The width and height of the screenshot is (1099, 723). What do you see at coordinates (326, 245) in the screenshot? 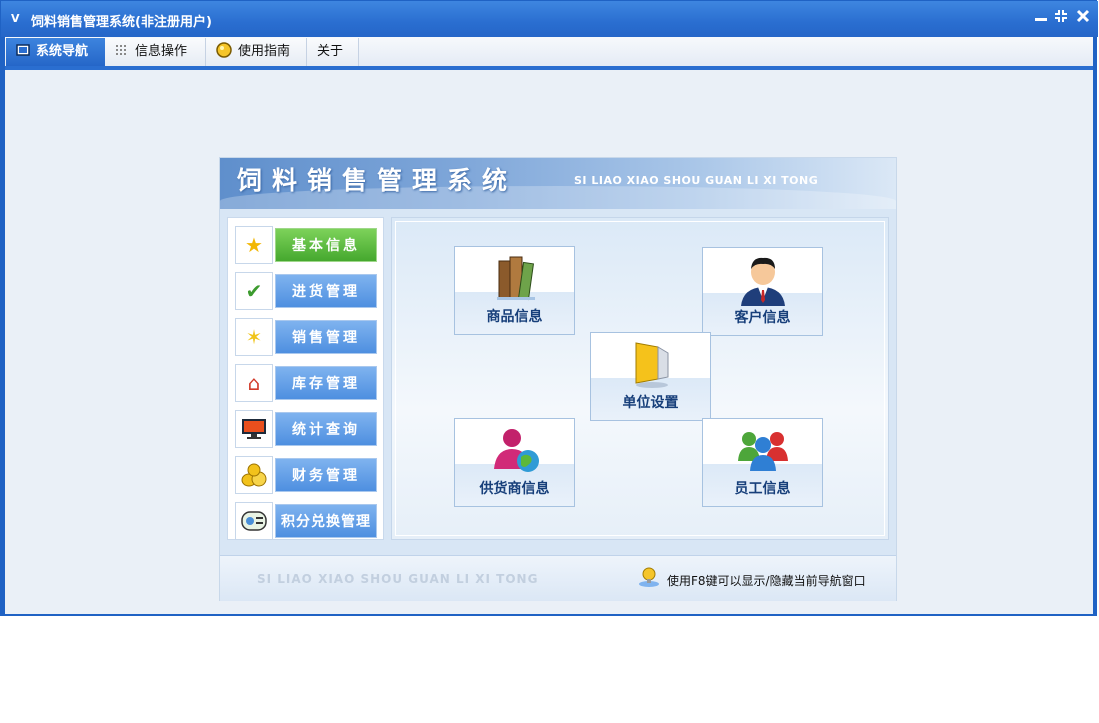
I see `sidebar-item-label: 基本信息` at bounding box center [326, 245].